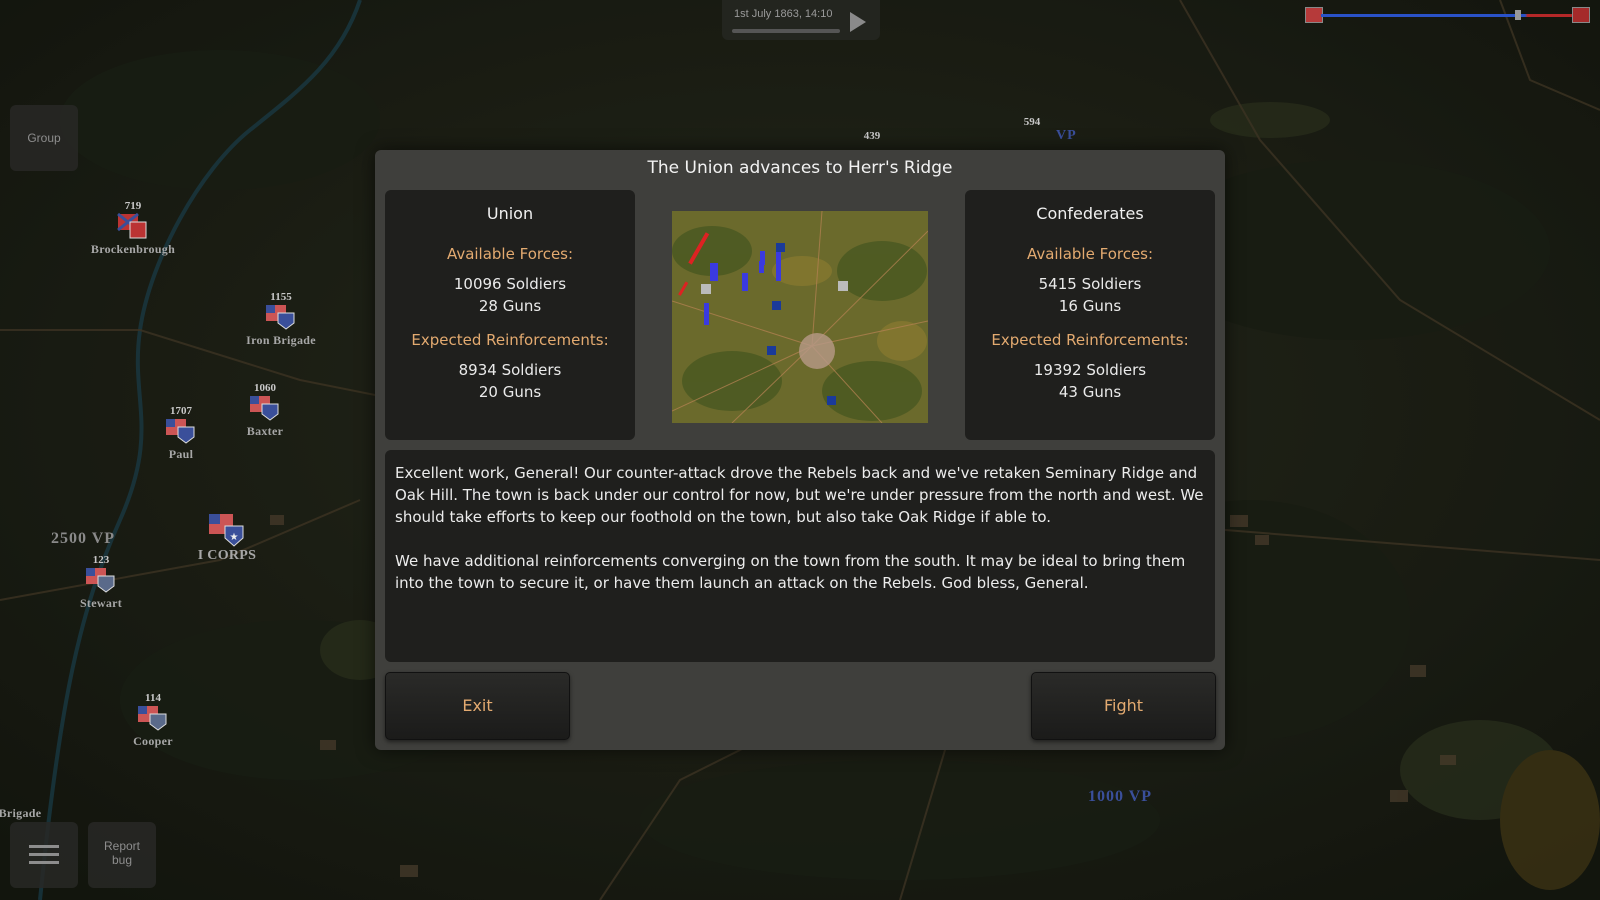 The image size is (1600, 900). What do you see at coordinates (133, 206) in the screenshot?
I see `unit-strength: 719` at bounding box center [133, 206].